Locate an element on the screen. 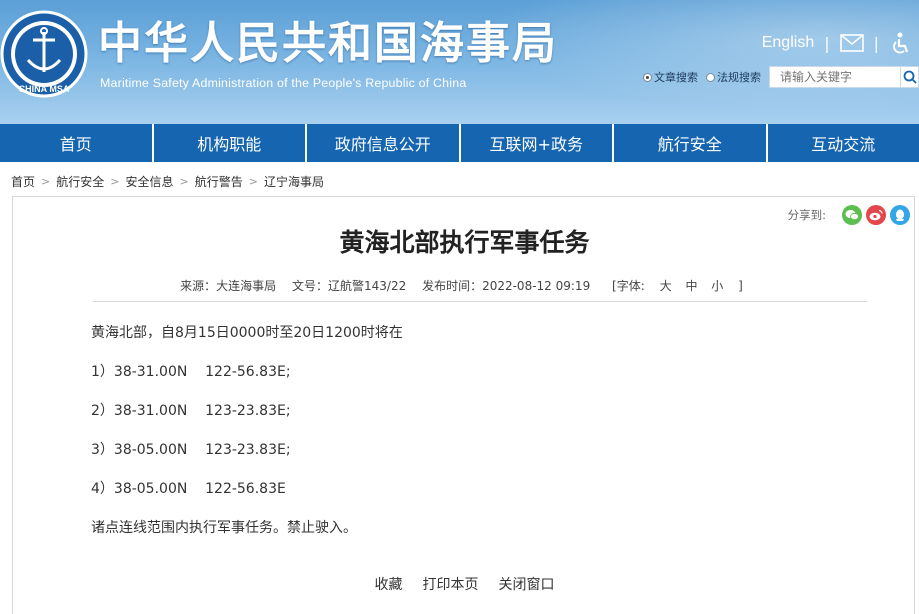  breadcrumb-home: 首页 is located at coordinates (23, 181).